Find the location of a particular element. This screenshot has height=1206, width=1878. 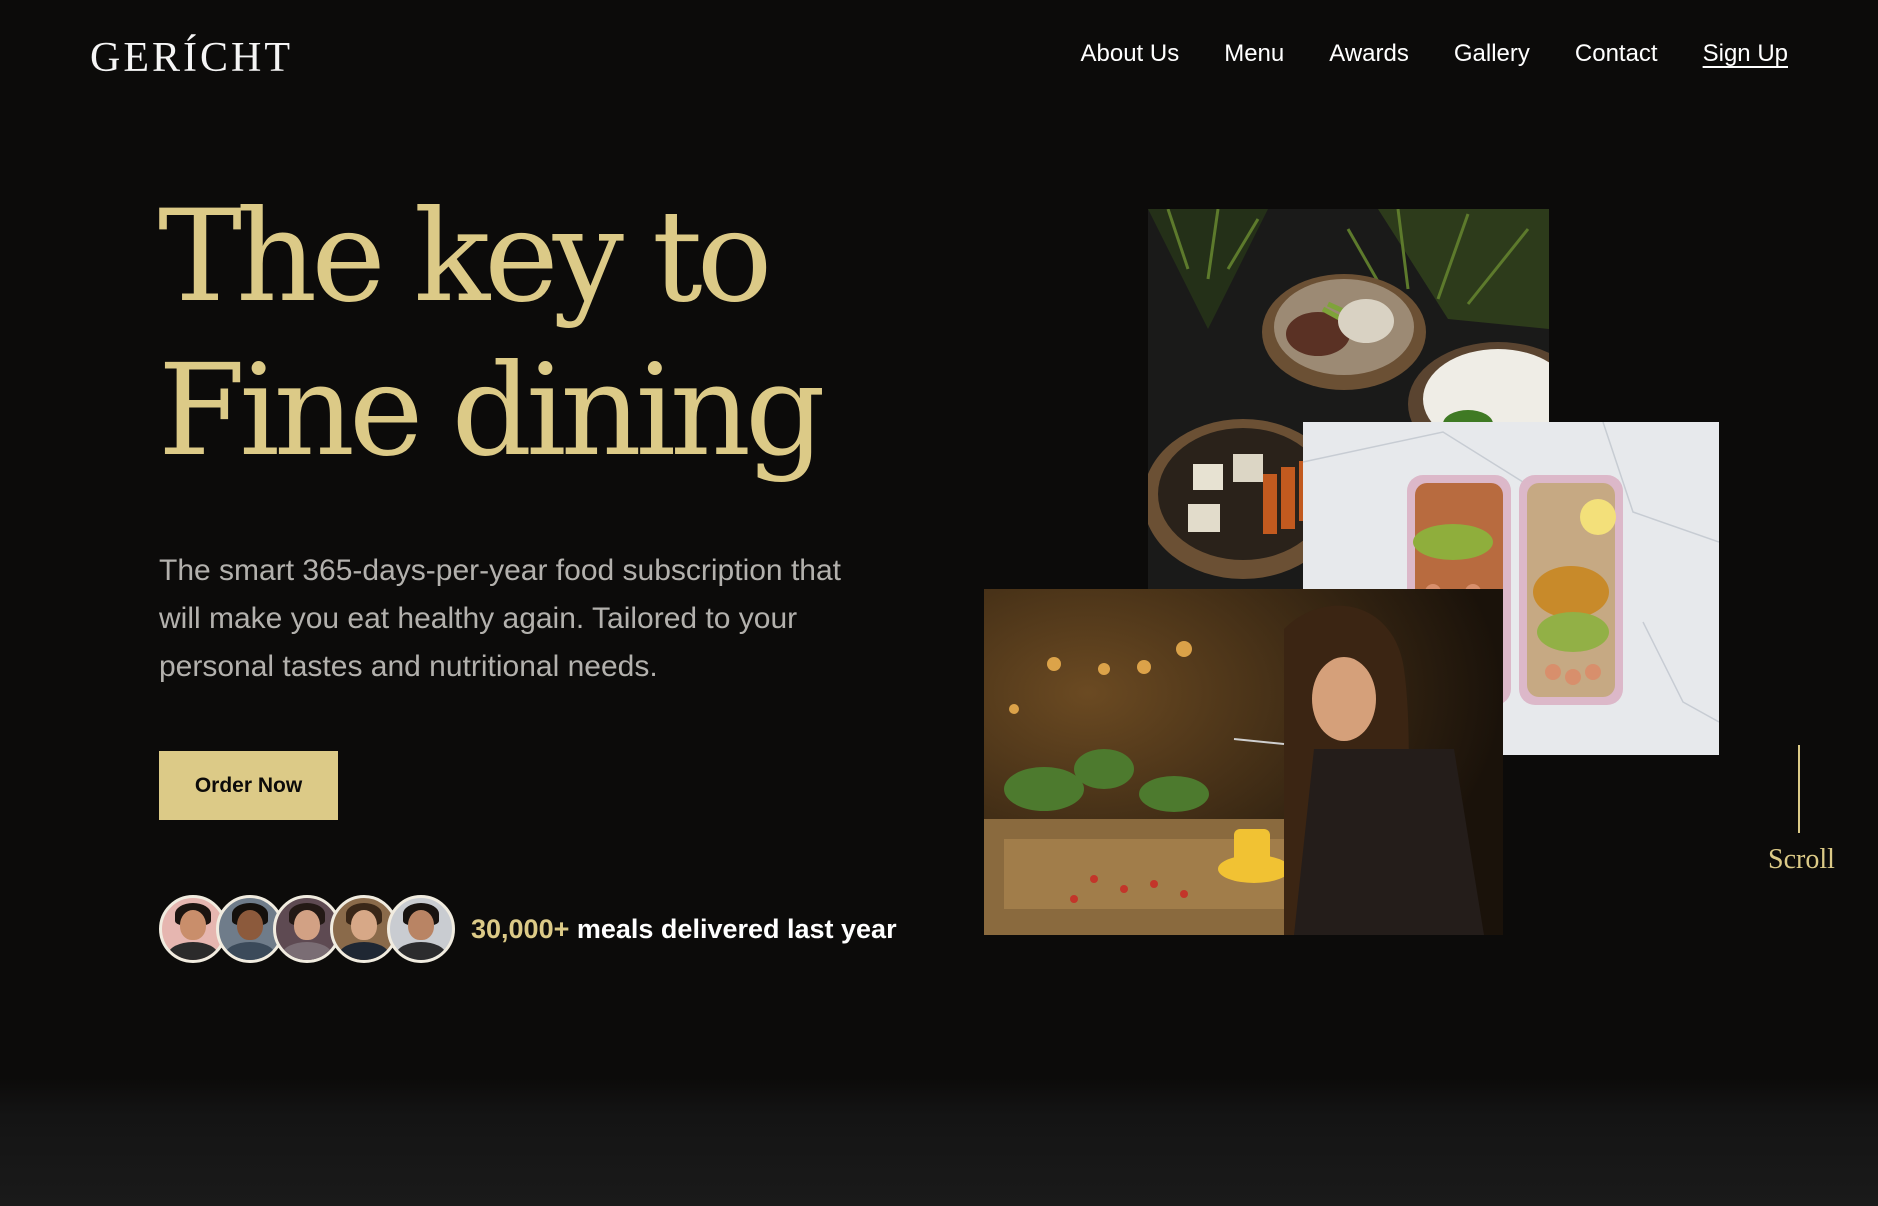

dining-photo is located at coordinates (1243, 762).